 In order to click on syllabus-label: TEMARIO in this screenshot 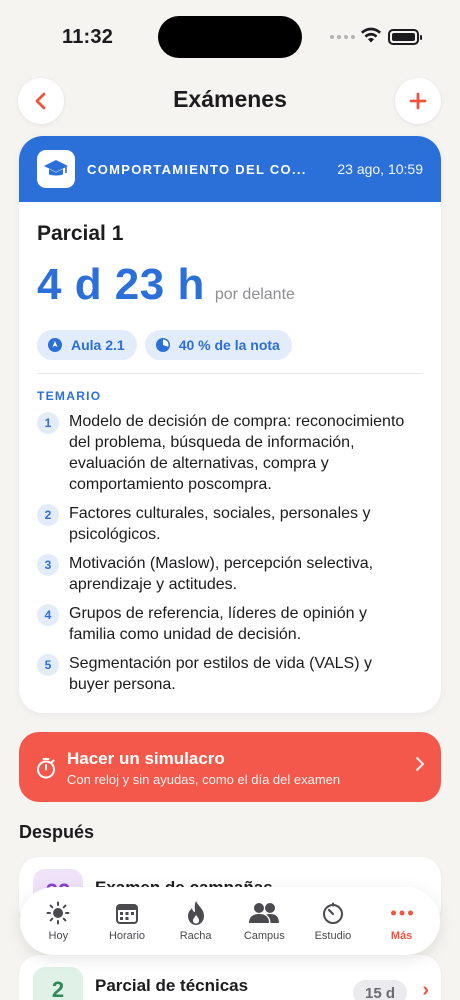, I will do `click(69, 396)`.